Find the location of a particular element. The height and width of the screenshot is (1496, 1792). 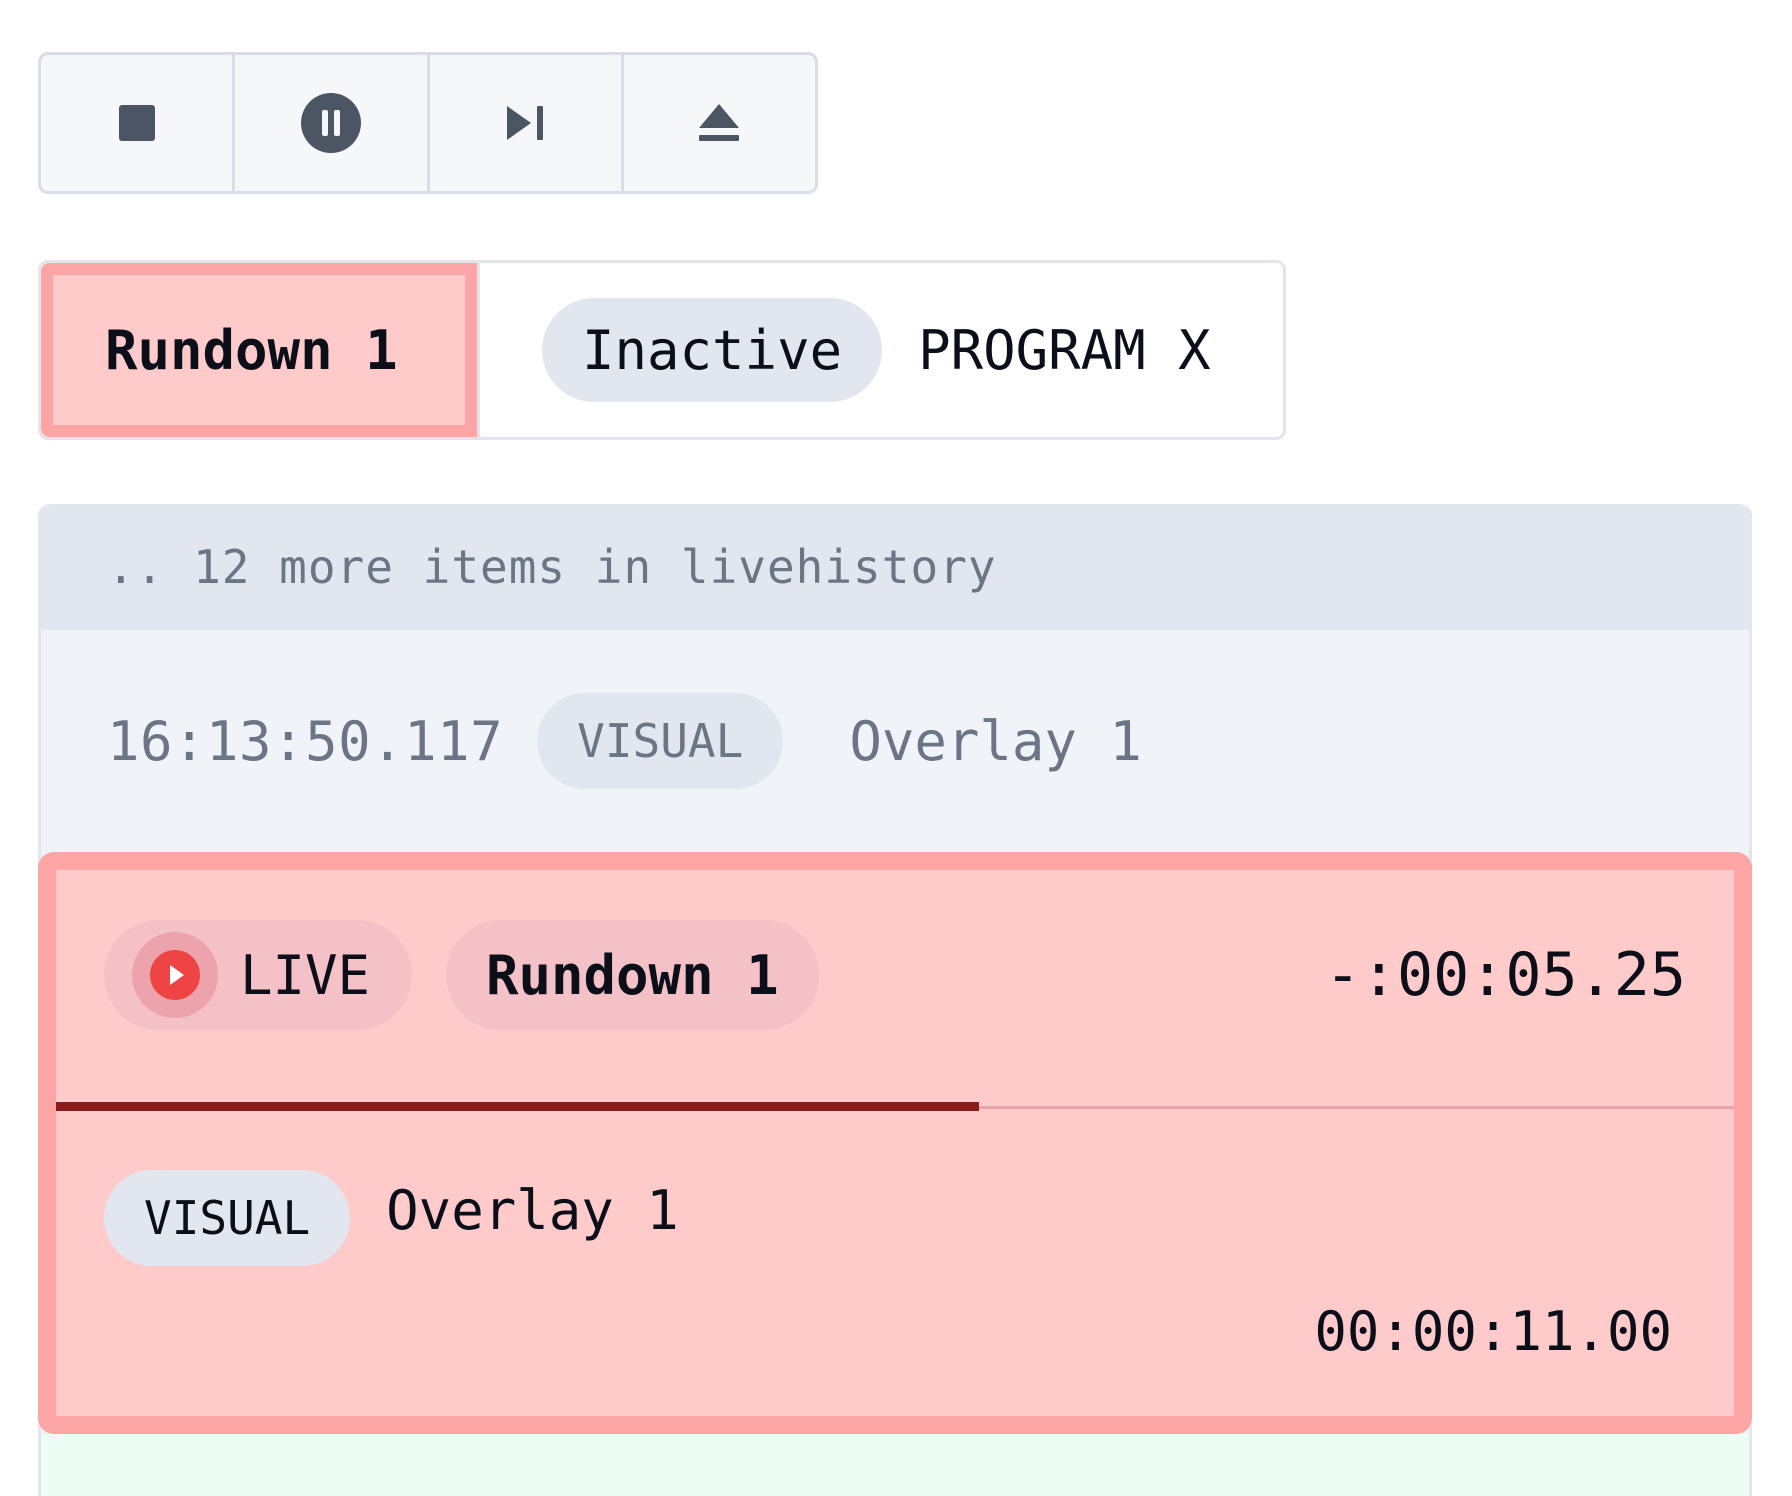

live-label: LIVE is located at coordinates (305, 975).